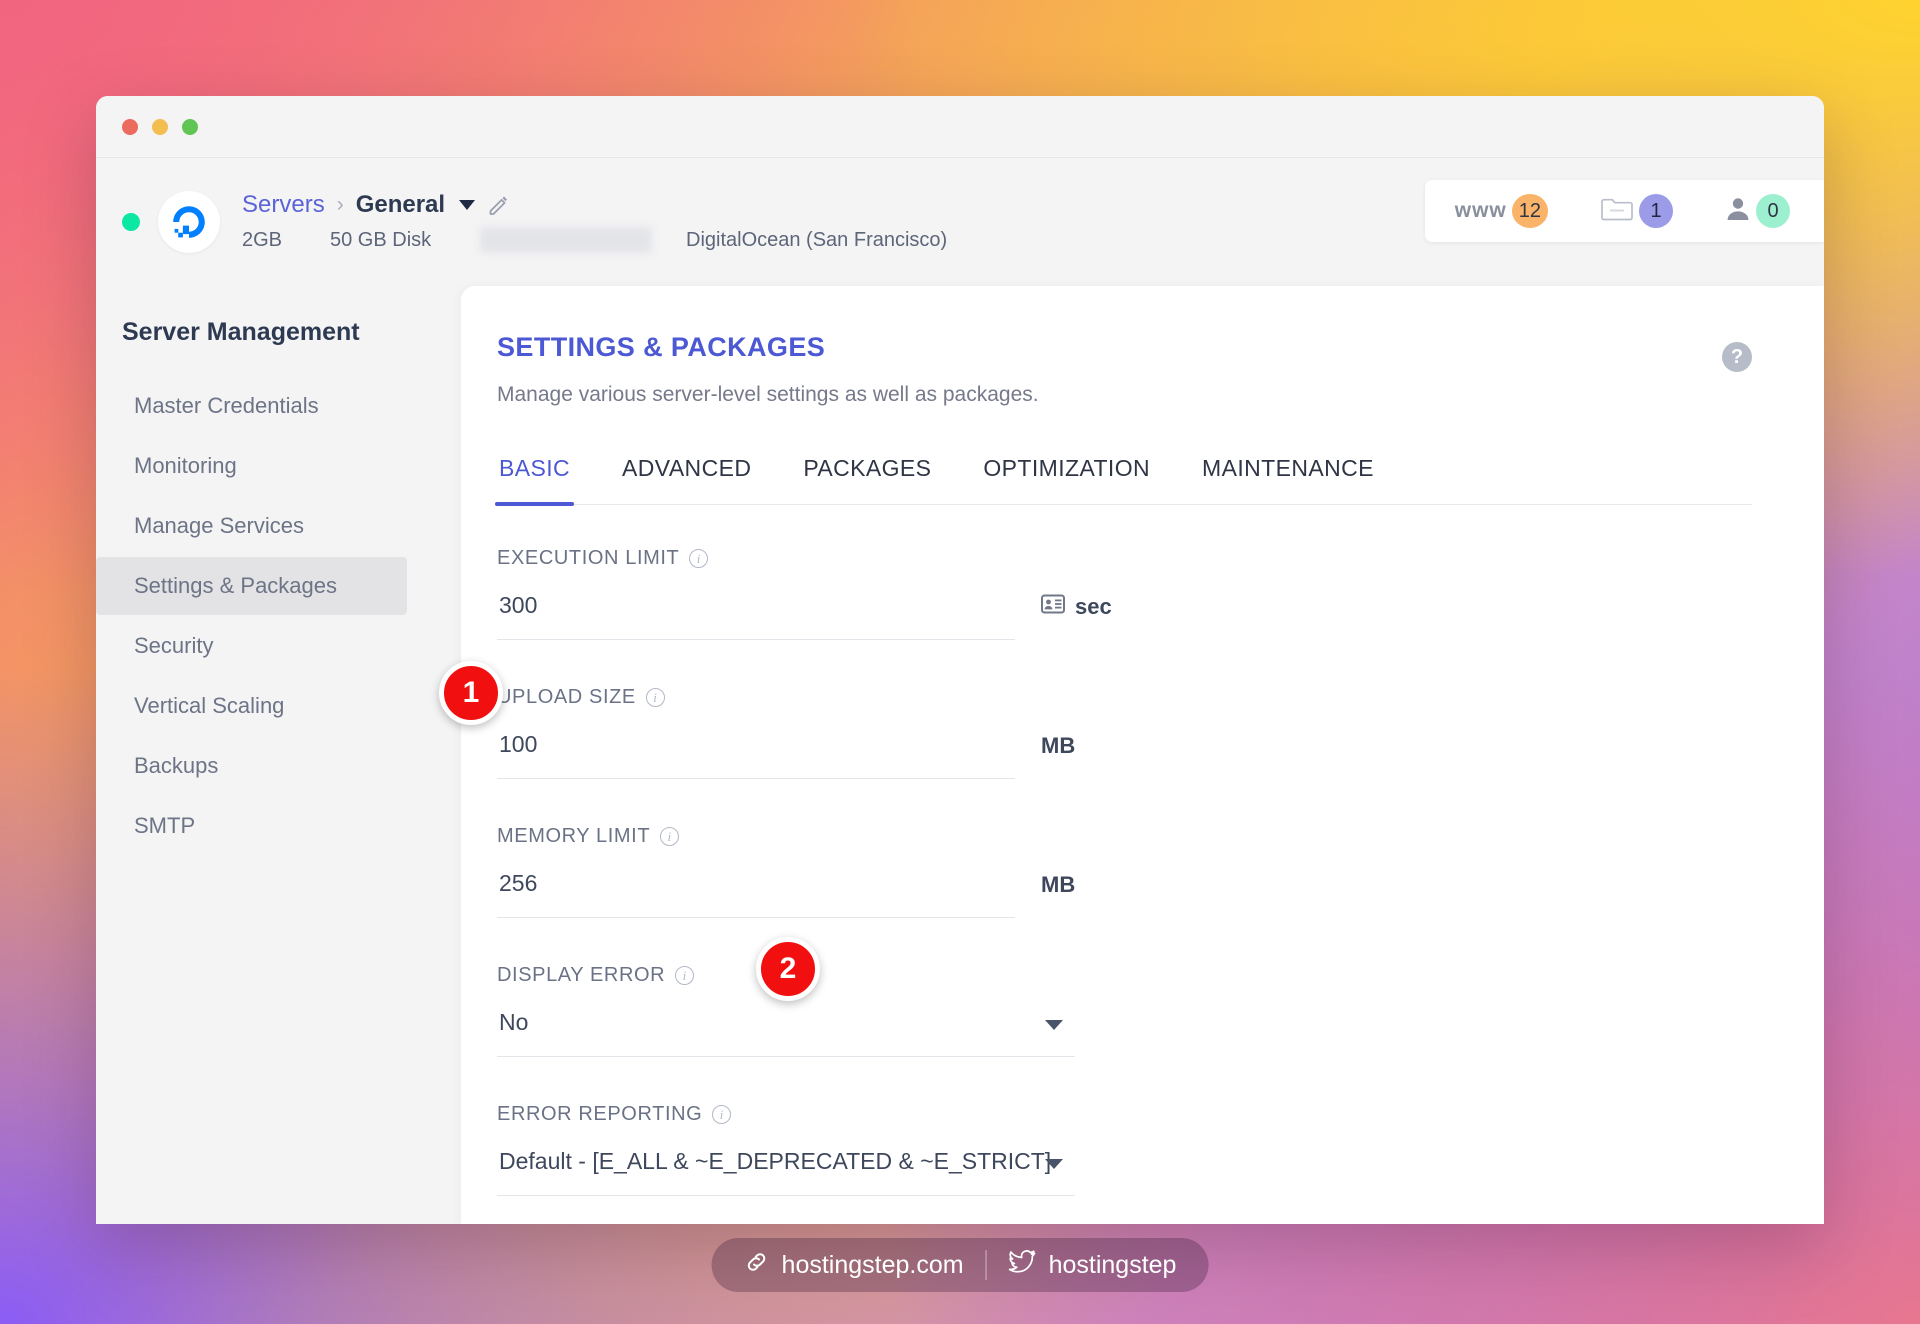 This screenshot has height=1324, width=1920. Describe the element at coordinates (190, 126) in the screenshot. I see `maximize-window-button` at that location.